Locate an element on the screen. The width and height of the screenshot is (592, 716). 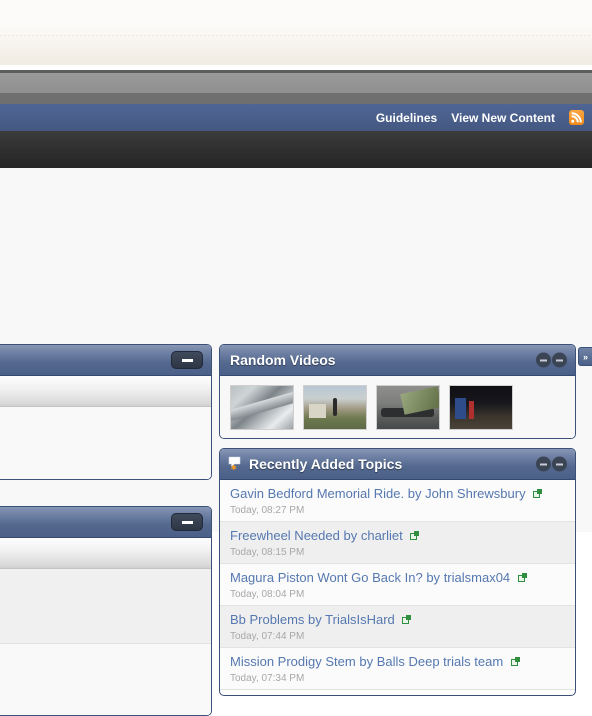
topic-title: Freewheel Needed is located at coordinates (285, 535).